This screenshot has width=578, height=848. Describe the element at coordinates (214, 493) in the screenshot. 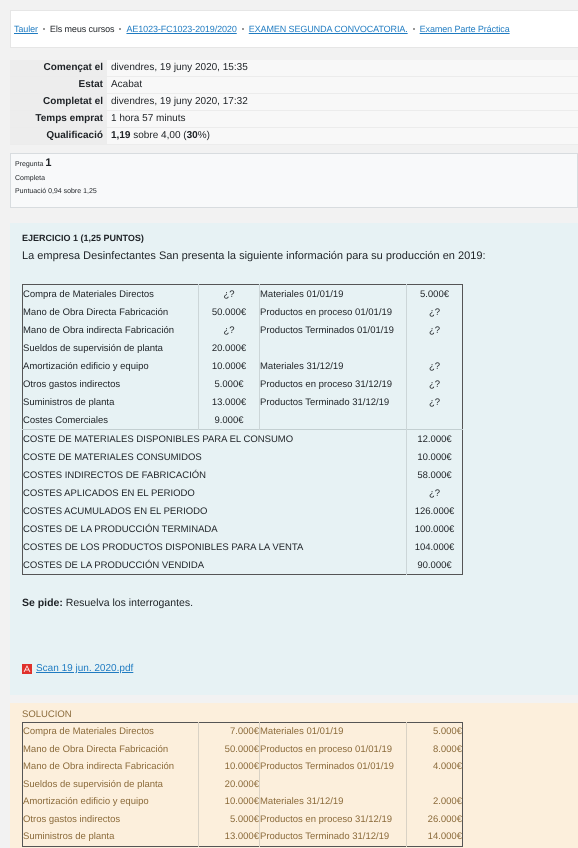

I see `table-cell: COSTES APLICADOS EN EL PERIODO` at that location.